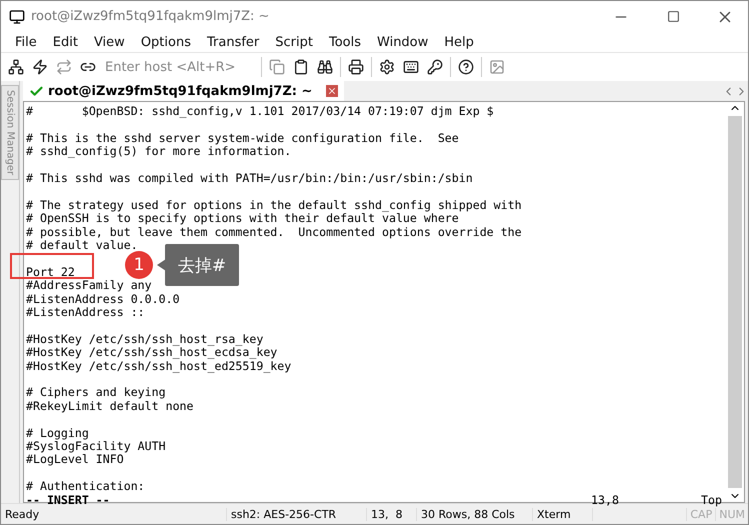 This screenshot has height=525, width=749. Describe the element at coordinates (110, 407) in the screenshot. I see `terminal-line: #RekeyLimit default none` at that location.